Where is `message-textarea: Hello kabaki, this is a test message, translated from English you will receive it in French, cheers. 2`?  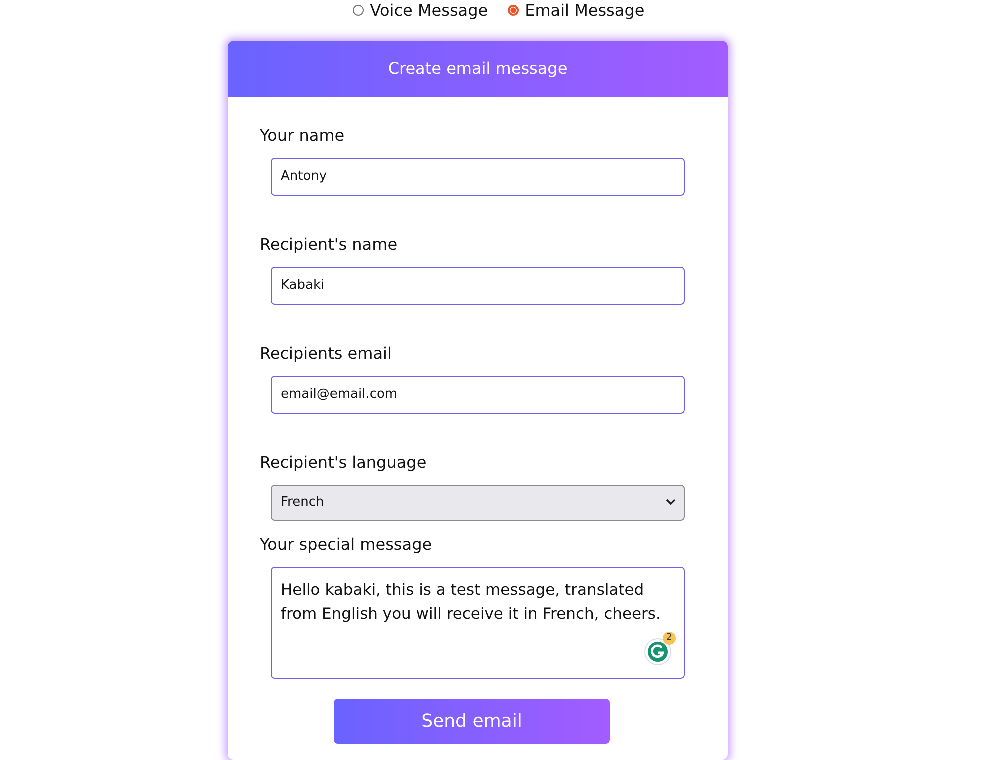
message-textarea: Hello kabaki, this is a test message, translated from English you will receive it in French, cheers. 2 is located at coordinates (478, 622).